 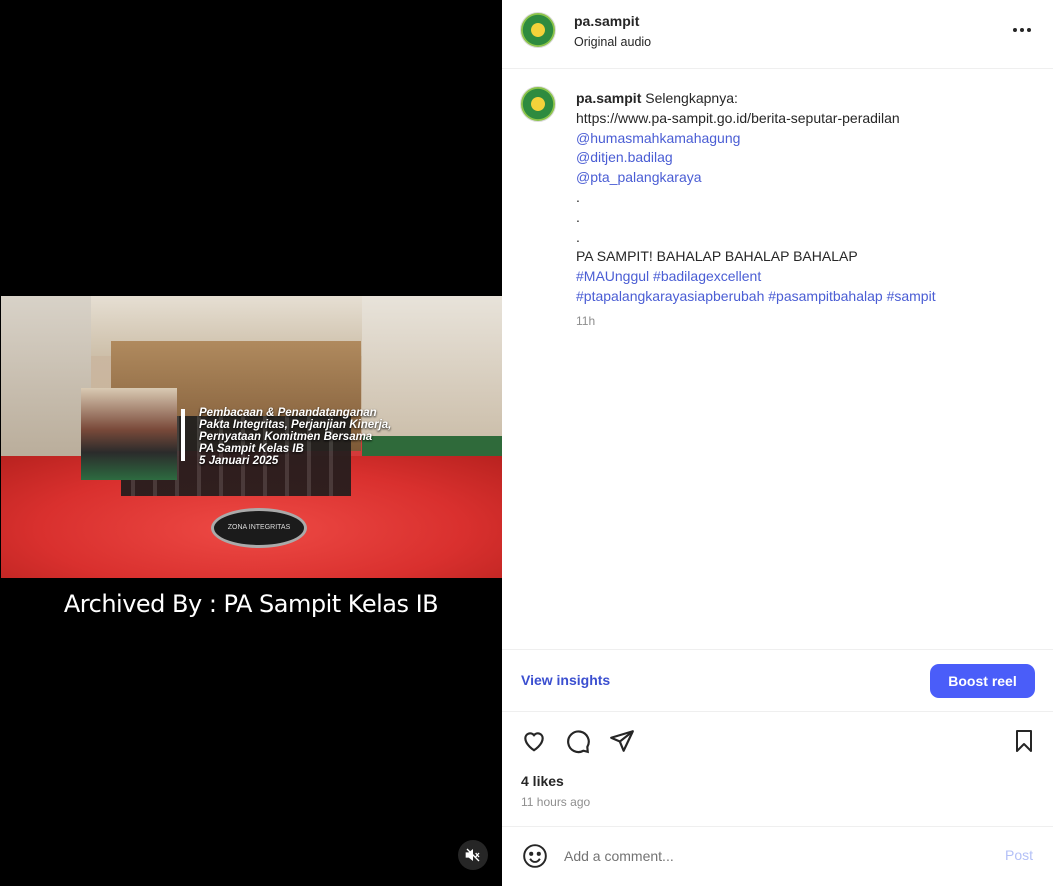 I want to click on post-comment-button: Post, so click(x=1019, y=855).